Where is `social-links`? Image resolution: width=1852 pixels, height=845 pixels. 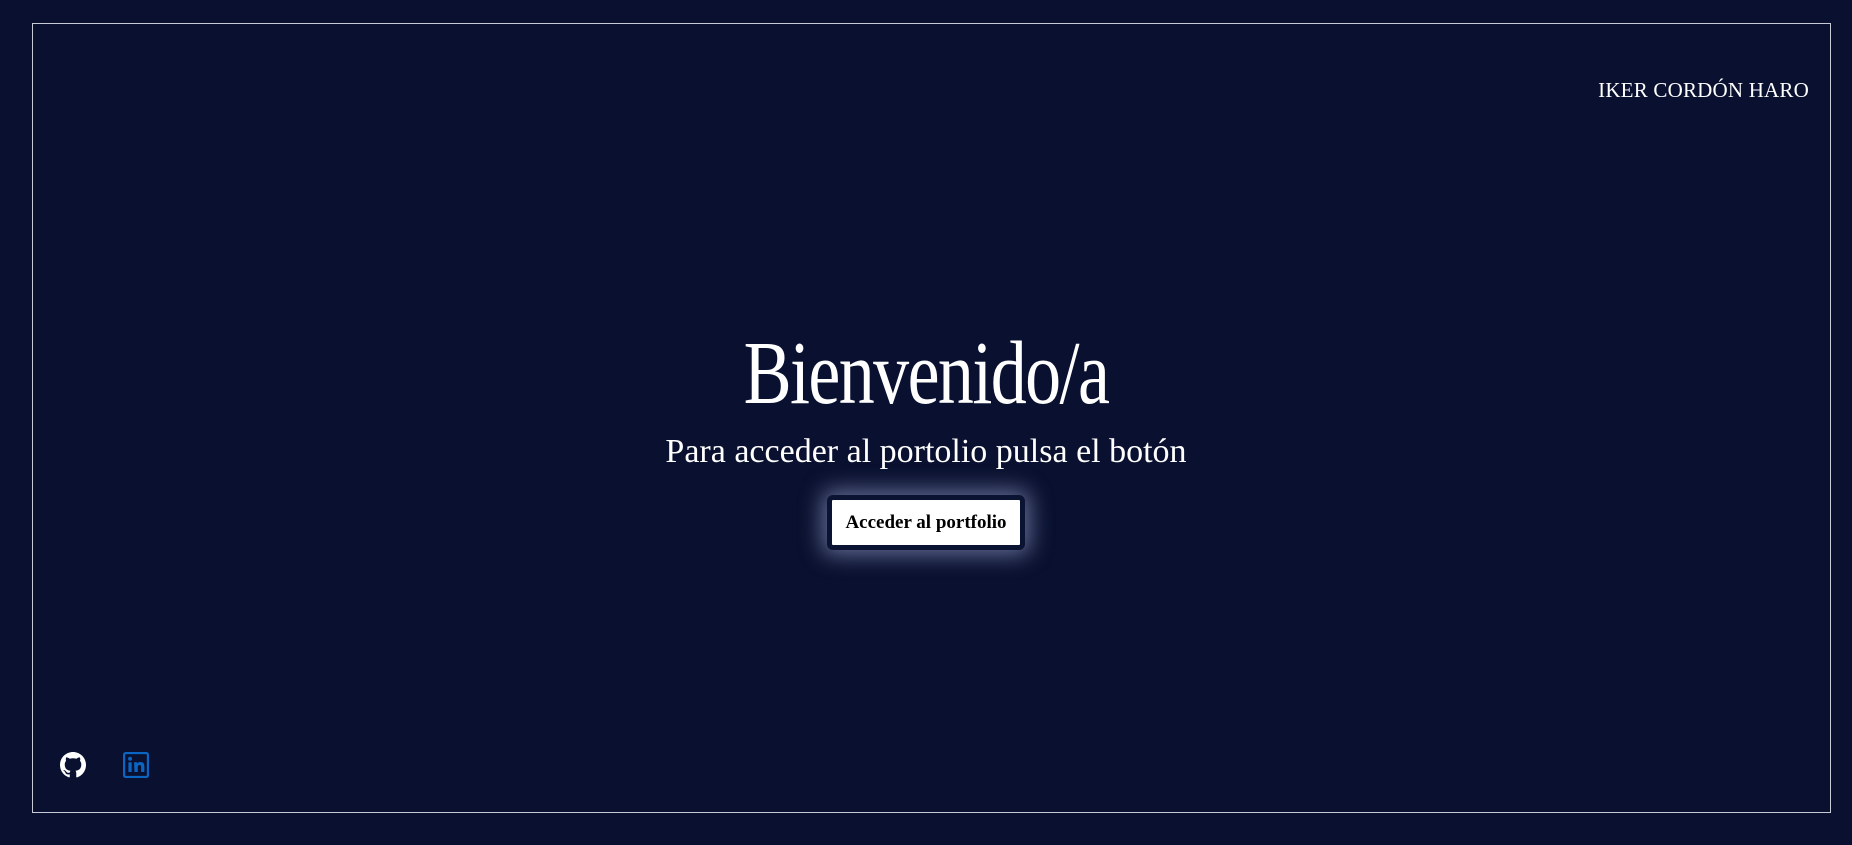
social-links is located at coordinates (104, 765).